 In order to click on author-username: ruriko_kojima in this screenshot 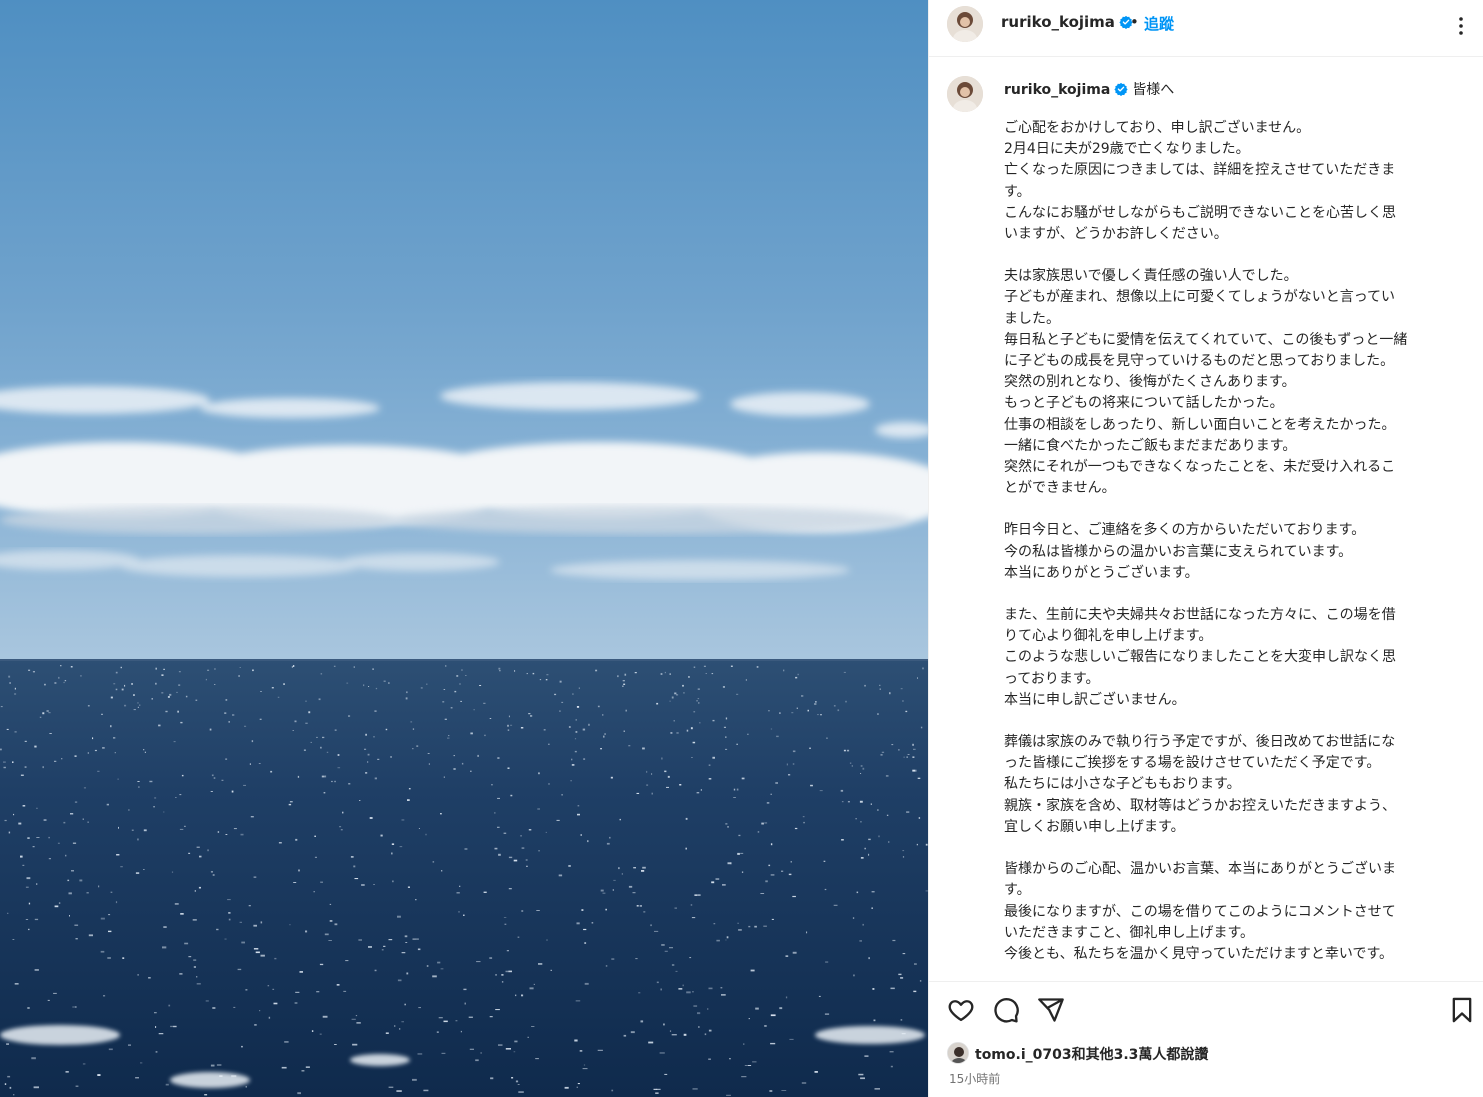, I will do `click(1067, 23)`.